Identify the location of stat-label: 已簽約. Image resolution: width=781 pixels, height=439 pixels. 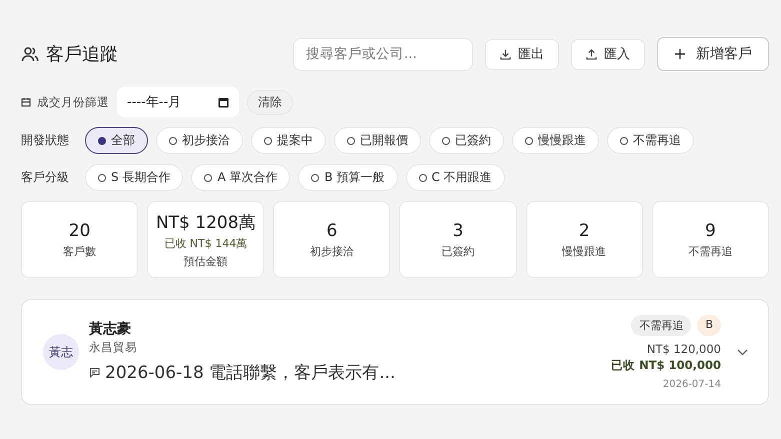
(458, 251).